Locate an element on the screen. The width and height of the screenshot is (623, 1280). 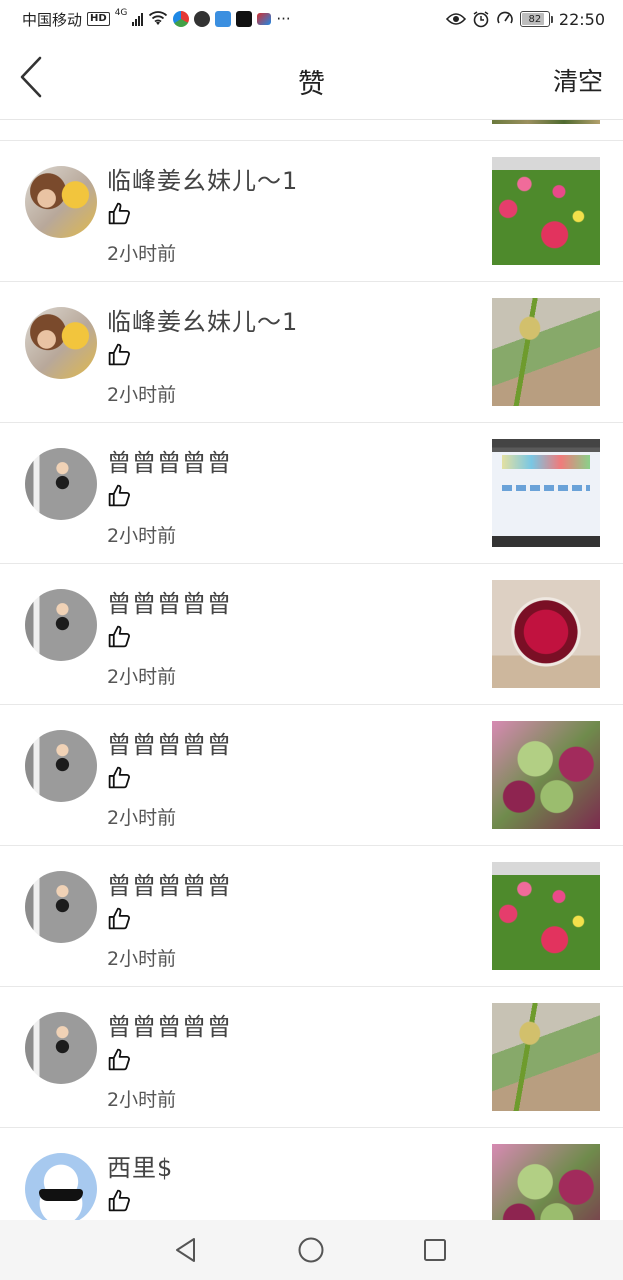
user-name: 西里$ is located at coordinates (140, 1165).